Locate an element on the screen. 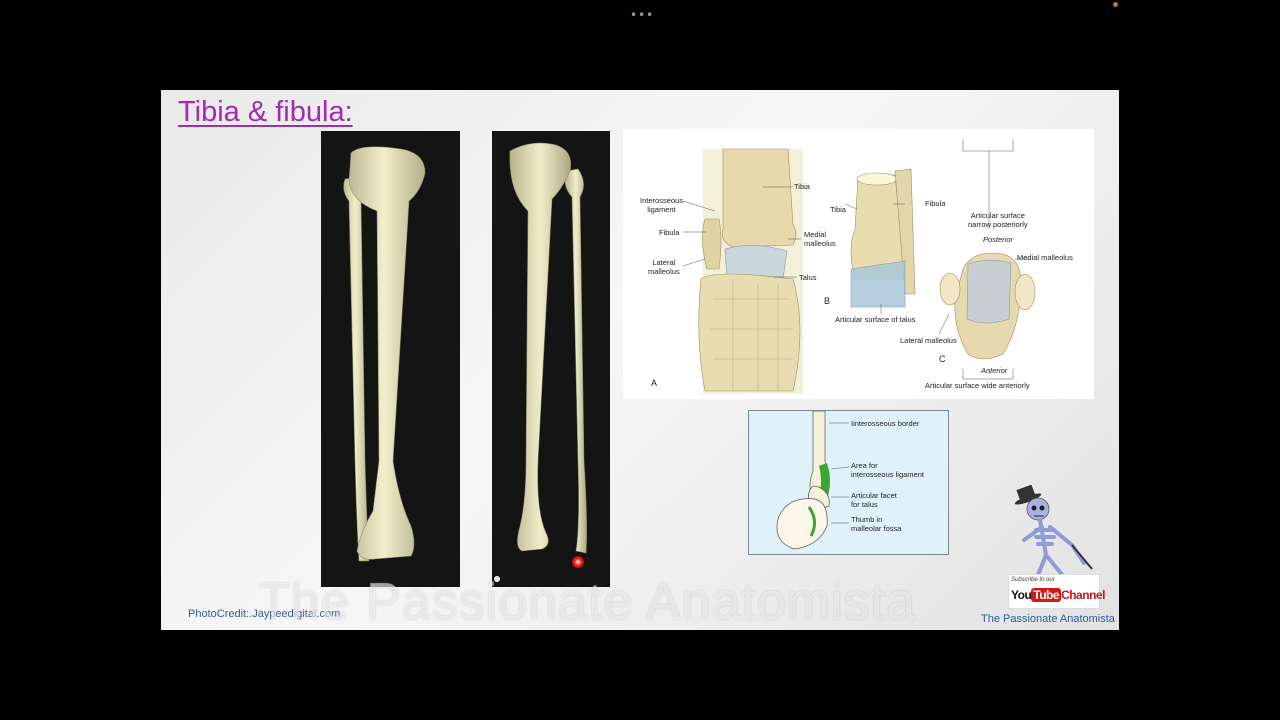 Image resolution: width=1280 pixels, height=720 pixels. label-tibia-b: Tibia is located at coordinates (838, 209).